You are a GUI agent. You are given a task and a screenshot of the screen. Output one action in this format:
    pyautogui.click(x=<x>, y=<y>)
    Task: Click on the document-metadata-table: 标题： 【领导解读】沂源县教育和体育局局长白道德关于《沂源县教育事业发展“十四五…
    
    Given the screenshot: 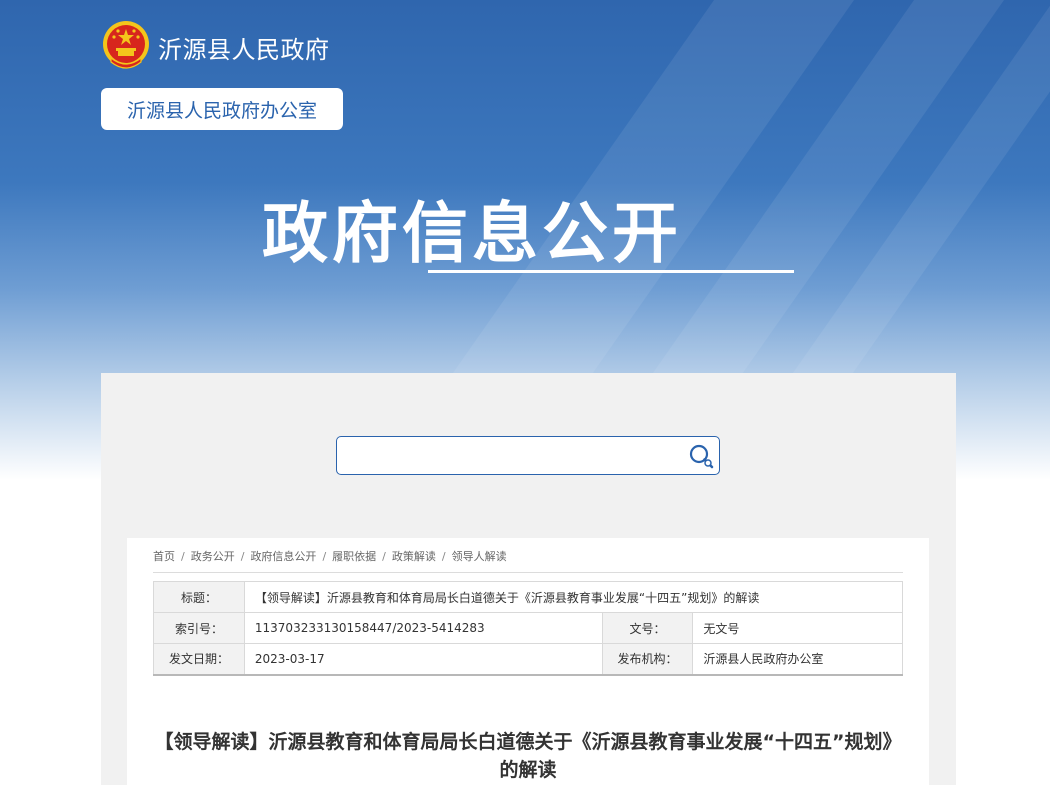 What is the action you would take?
    pyautogui.click(x=528, y=628)
    